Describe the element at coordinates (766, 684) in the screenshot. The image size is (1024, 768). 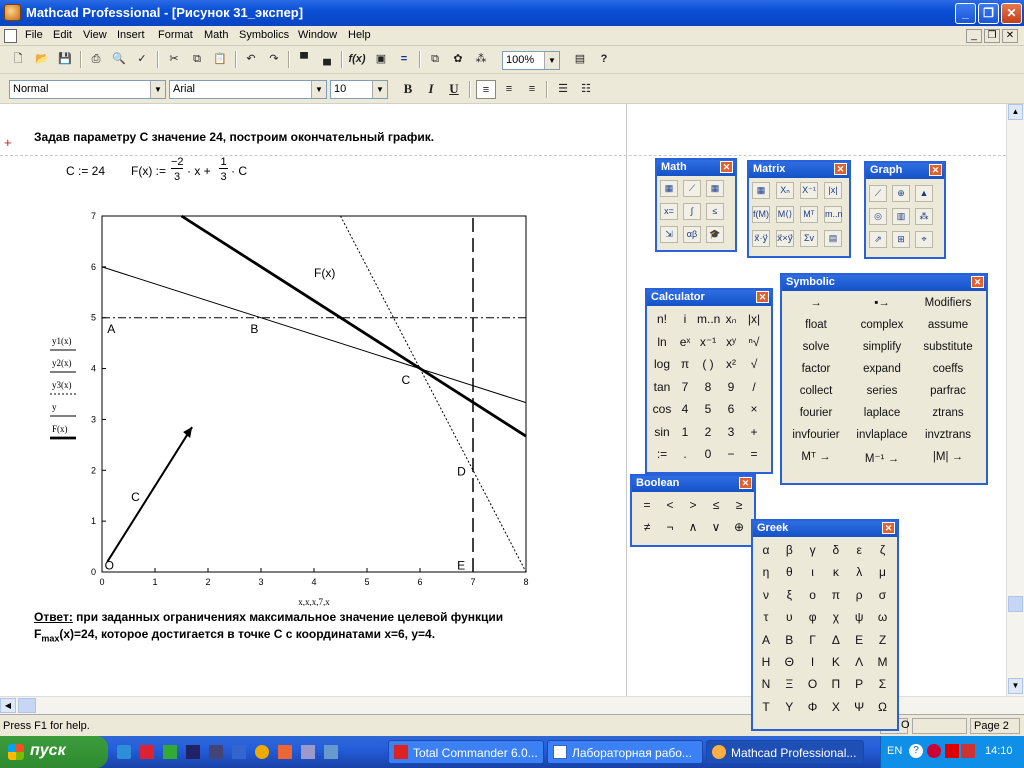
I see `greek-button: Ν` at that location.